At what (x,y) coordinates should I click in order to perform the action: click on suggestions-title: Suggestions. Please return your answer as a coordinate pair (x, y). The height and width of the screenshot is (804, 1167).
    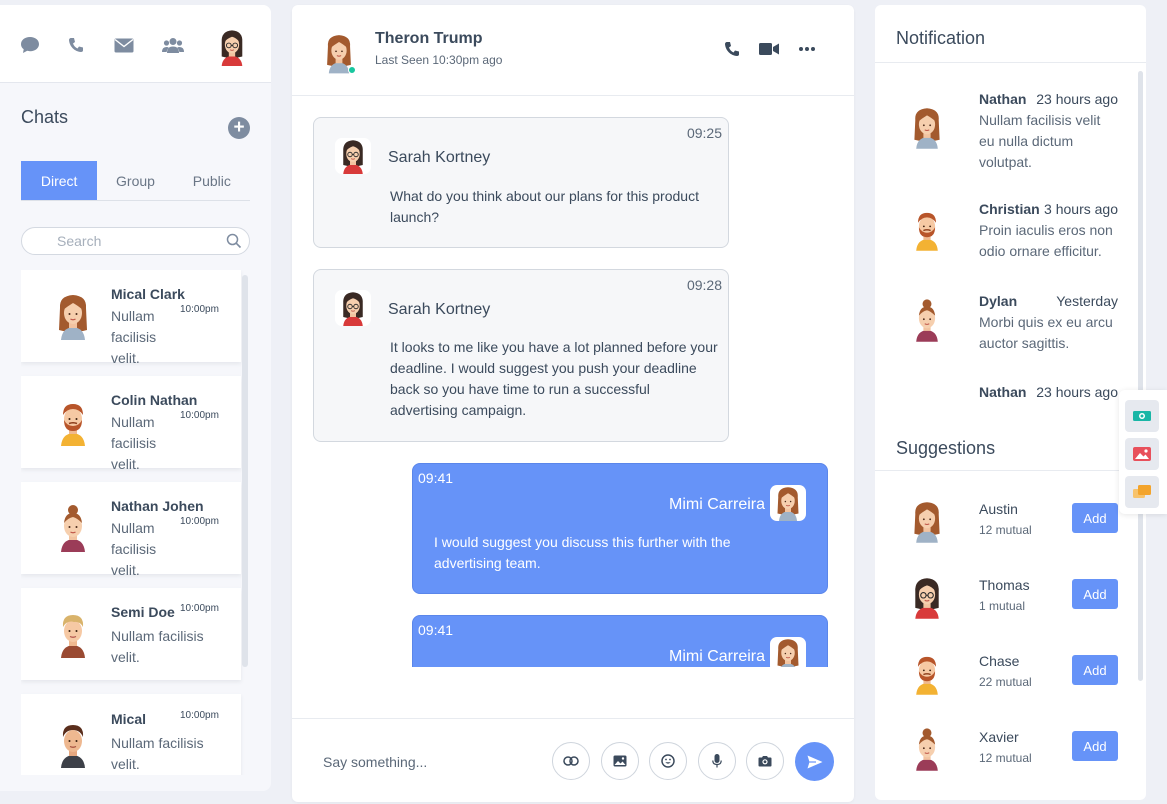
    Looking at the image, I should click on (946, 448).